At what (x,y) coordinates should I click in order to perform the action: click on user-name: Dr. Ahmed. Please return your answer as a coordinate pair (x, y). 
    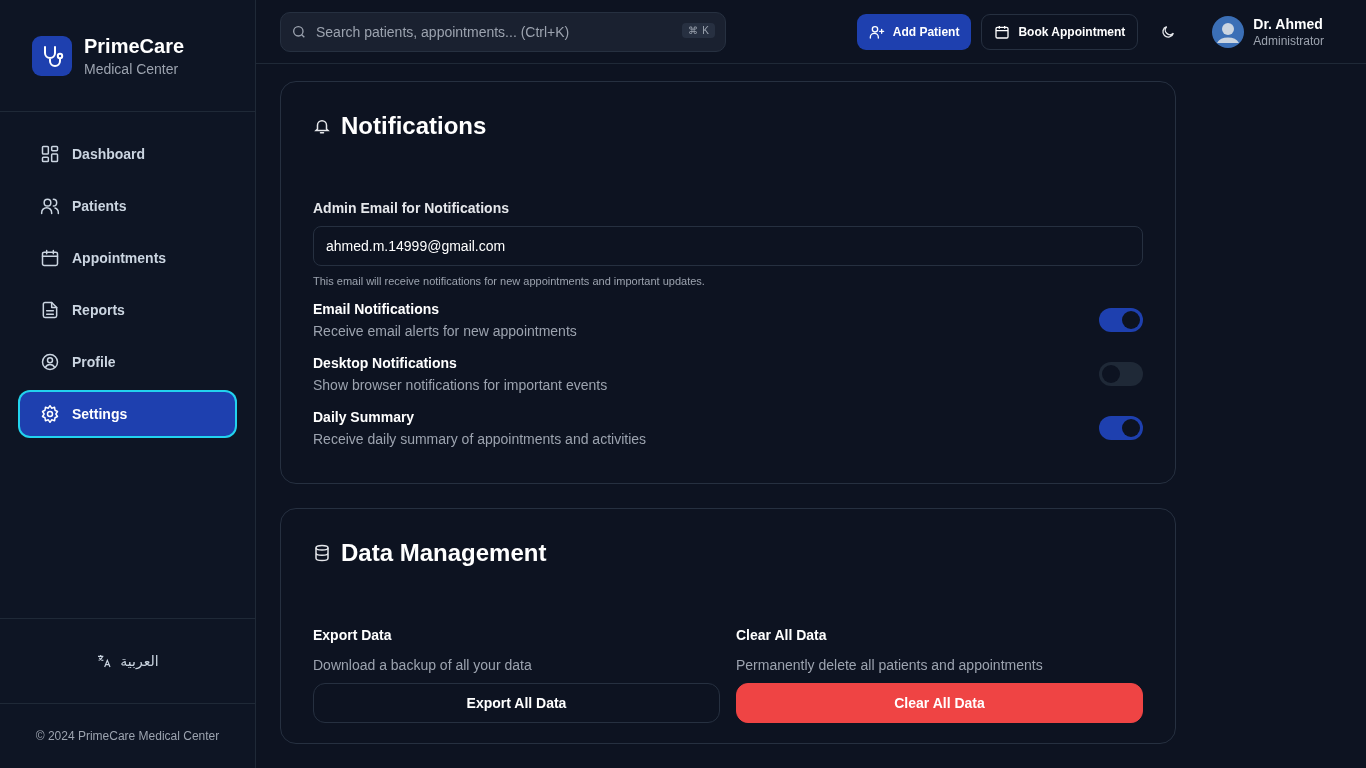
    Looking at the image, I should click on (1288, 23).